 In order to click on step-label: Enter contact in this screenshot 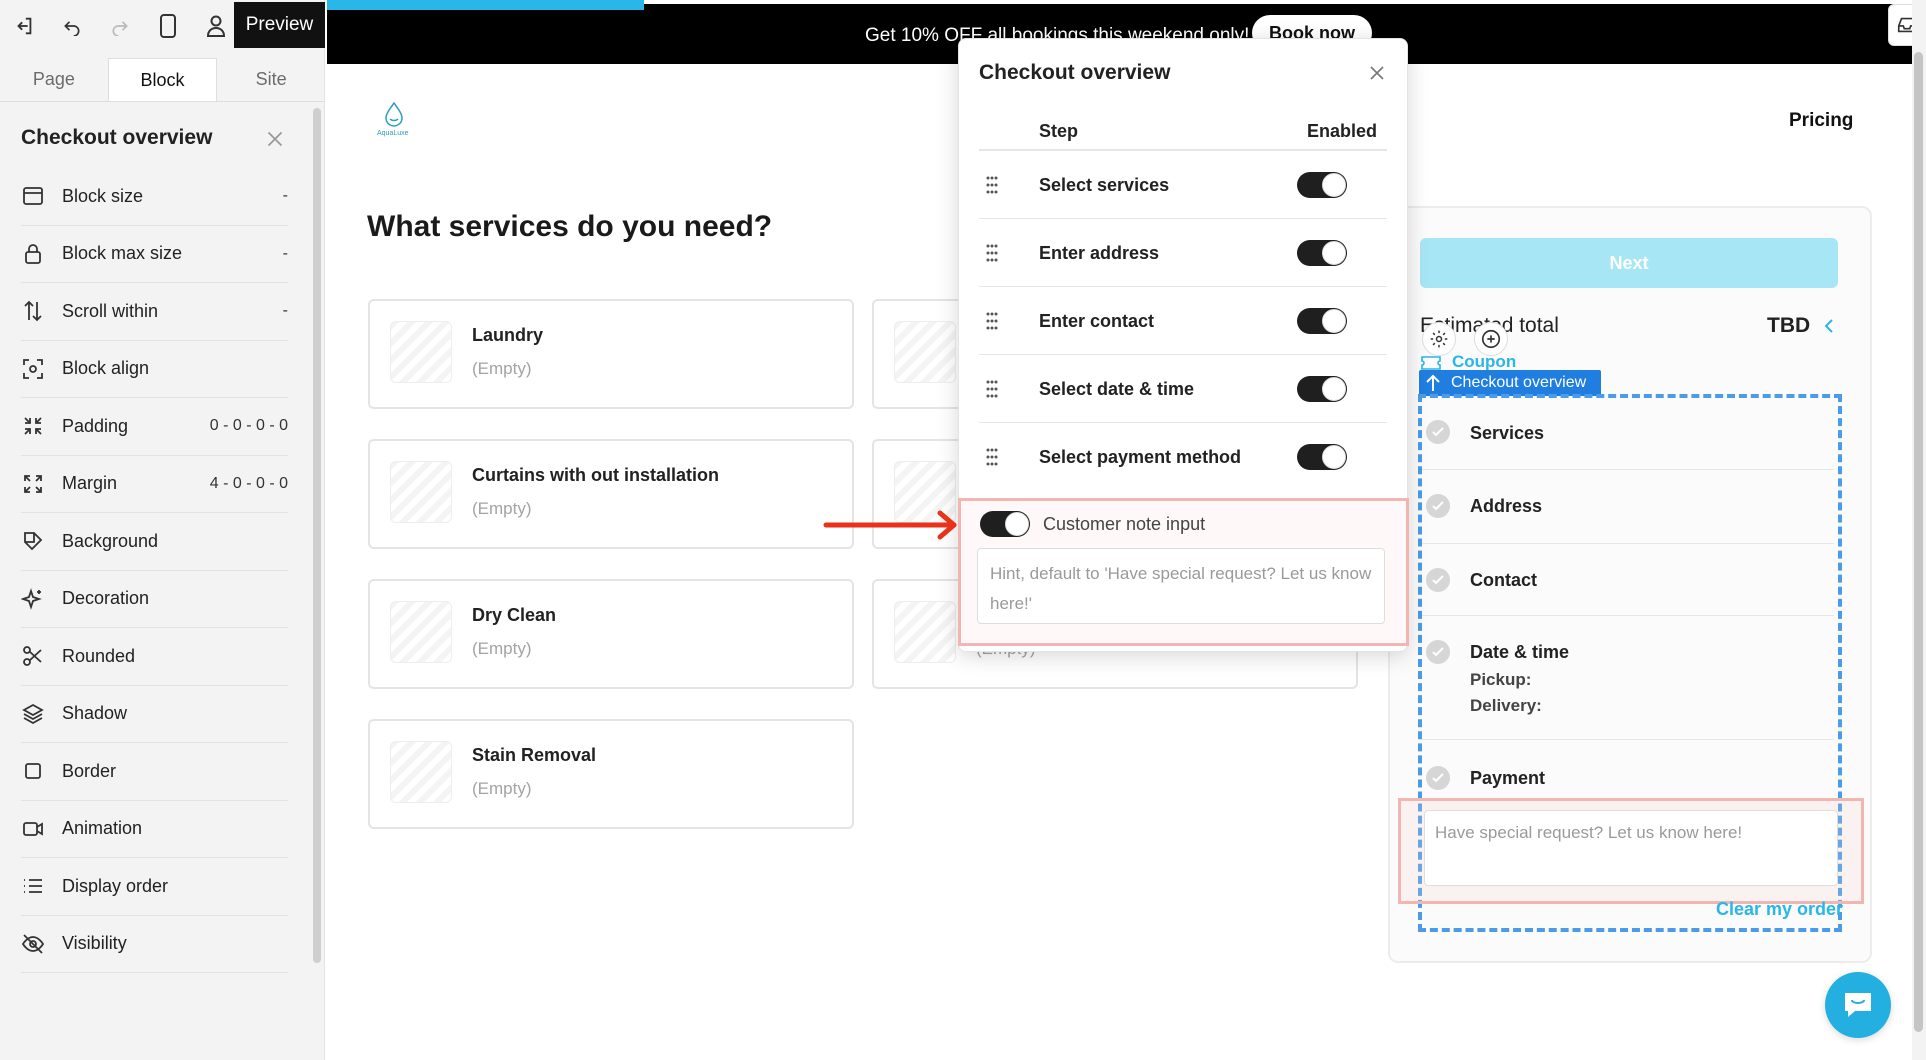, I will do `click(1097, 321)`.